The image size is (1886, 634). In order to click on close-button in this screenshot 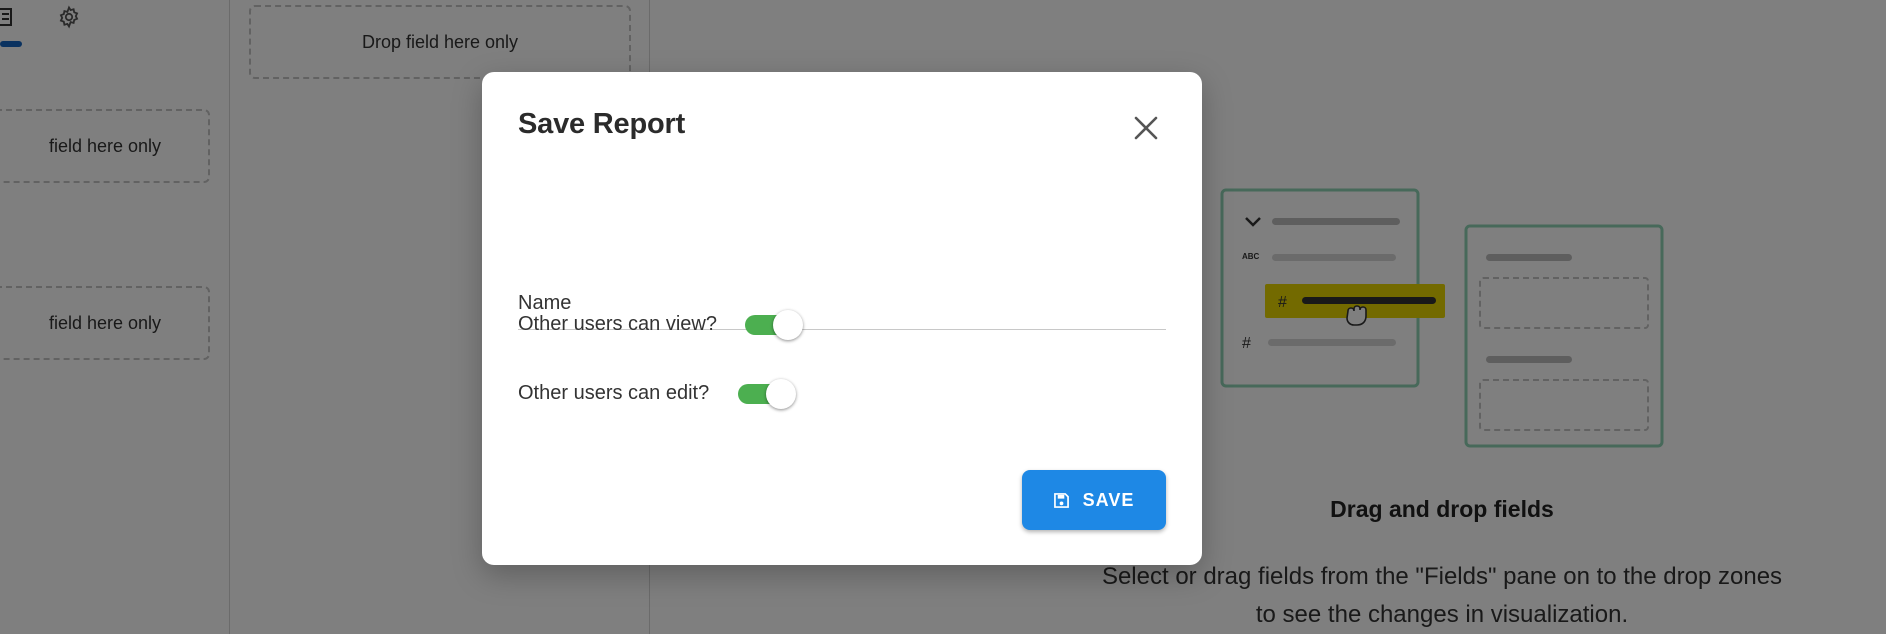, I will do `click(1146, 128)`.